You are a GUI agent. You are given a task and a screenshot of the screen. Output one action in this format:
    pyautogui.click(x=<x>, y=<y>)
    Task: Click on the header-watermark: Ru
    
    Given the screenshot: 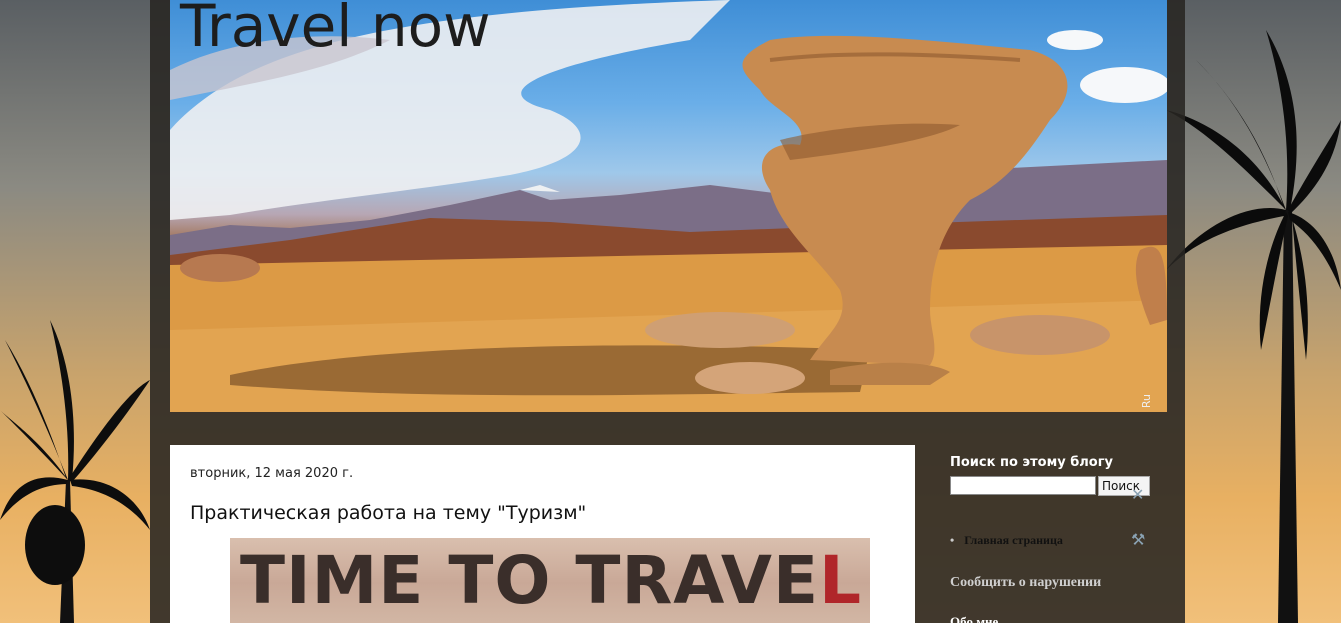 What is the action you would take?
    pyautogui.click(x=1146, y=400)
    